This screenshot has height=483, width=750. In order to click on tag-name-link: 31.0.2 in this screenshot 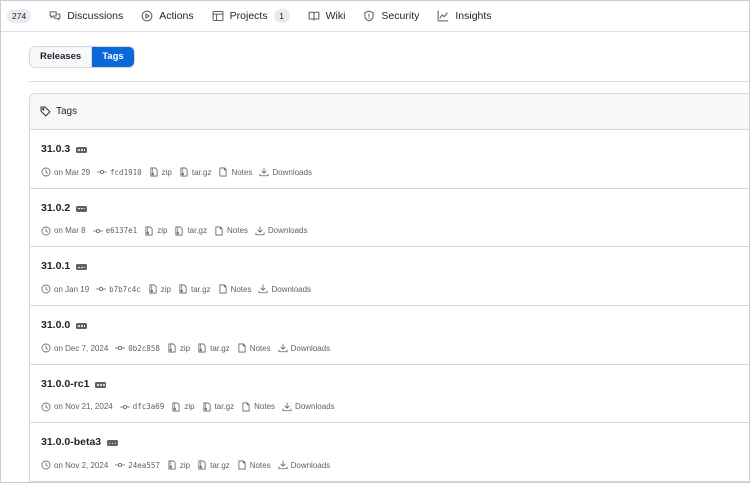, I will do `click(55, 208)`.